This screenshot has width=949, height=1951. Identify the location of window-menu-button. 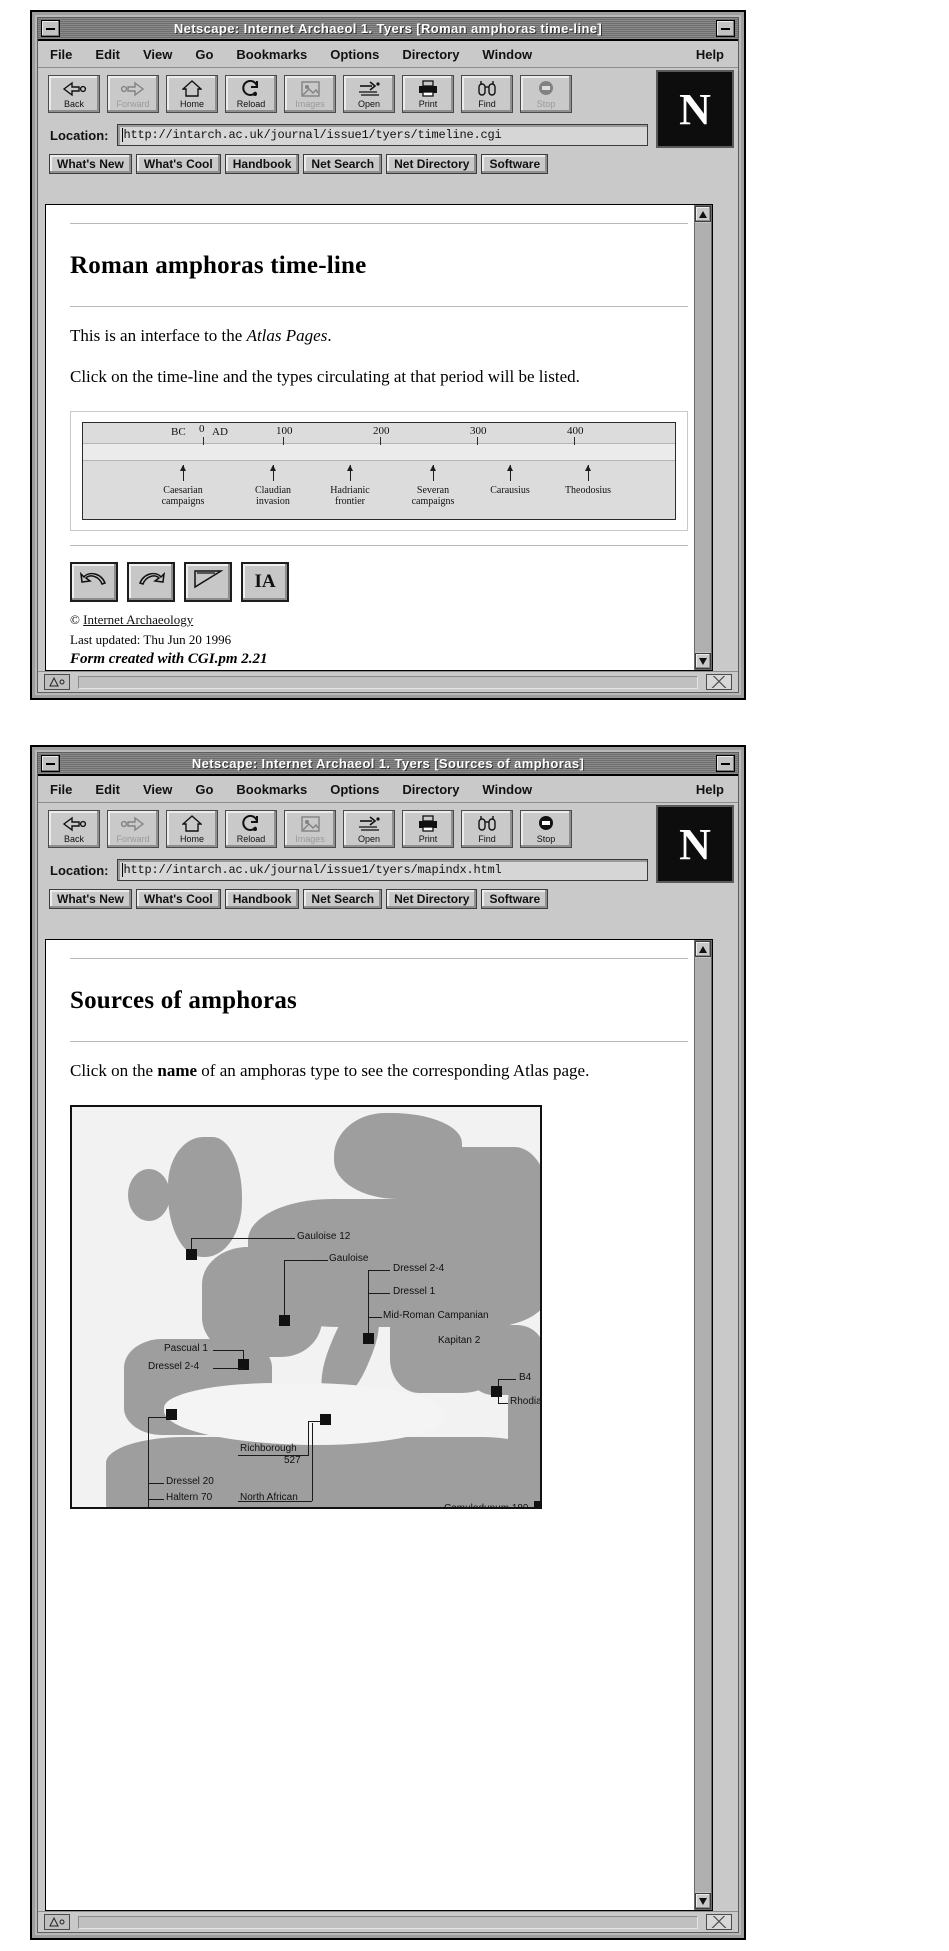
(50, 28).